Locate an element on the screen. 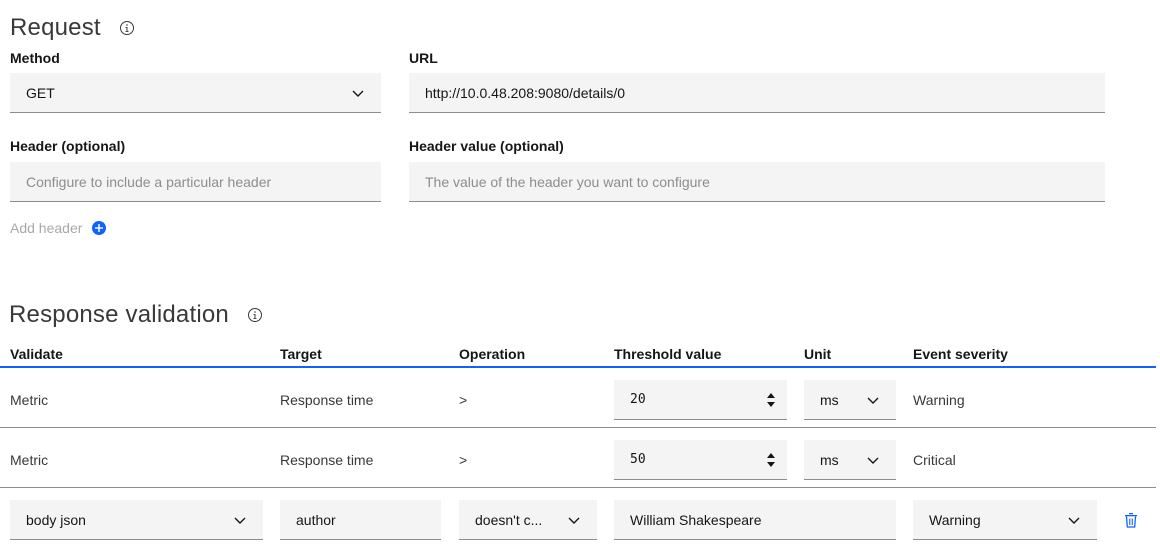  header-value-label: Header value (optional) is located at coordinates (486, 146).